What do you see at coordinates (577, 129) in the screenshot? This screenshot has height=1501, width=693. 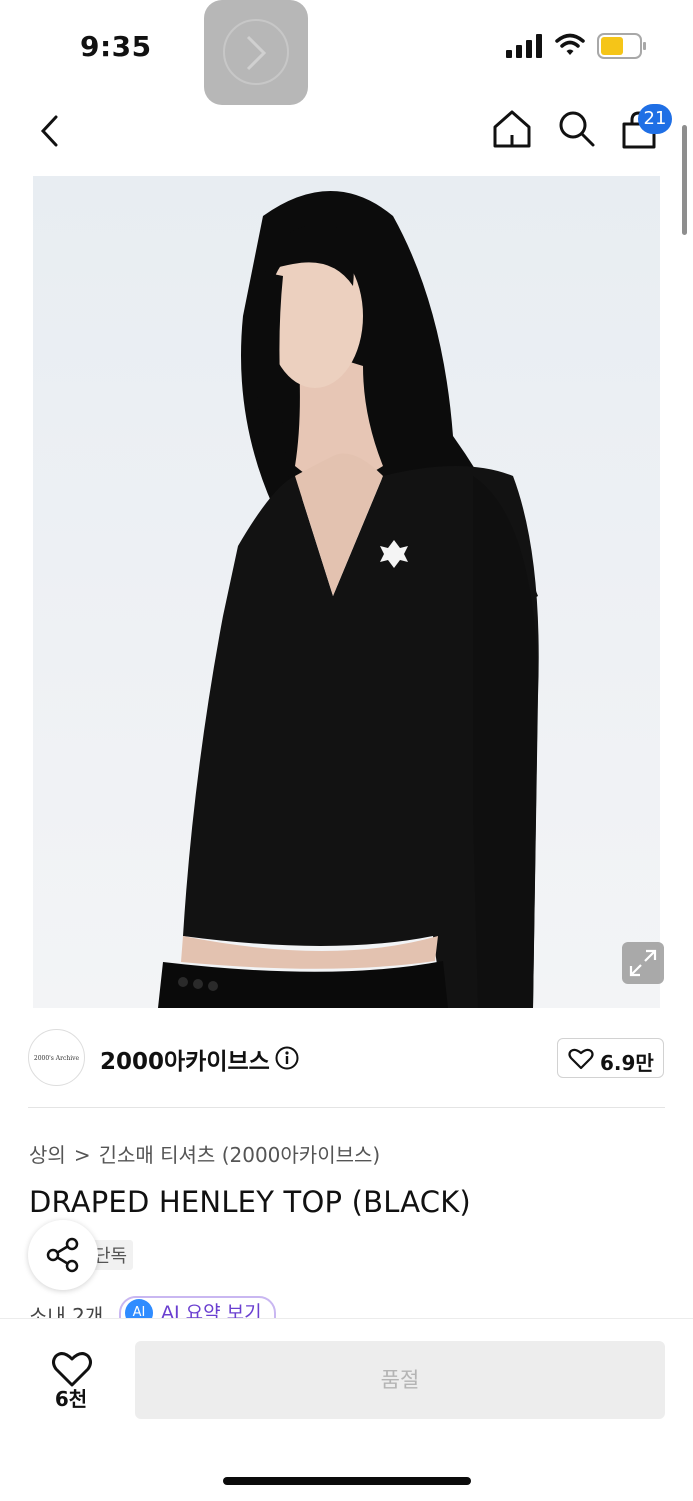 I see `search-icon` at bounding box center [577, 129].